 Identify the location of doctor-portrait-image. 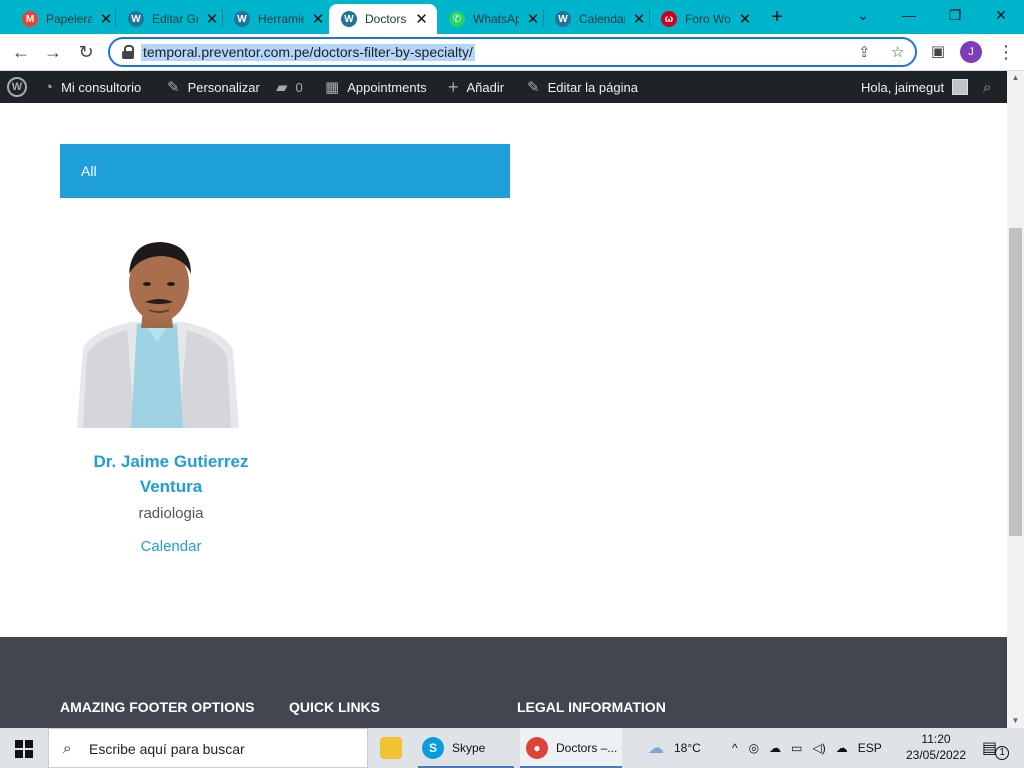
(158, 335).